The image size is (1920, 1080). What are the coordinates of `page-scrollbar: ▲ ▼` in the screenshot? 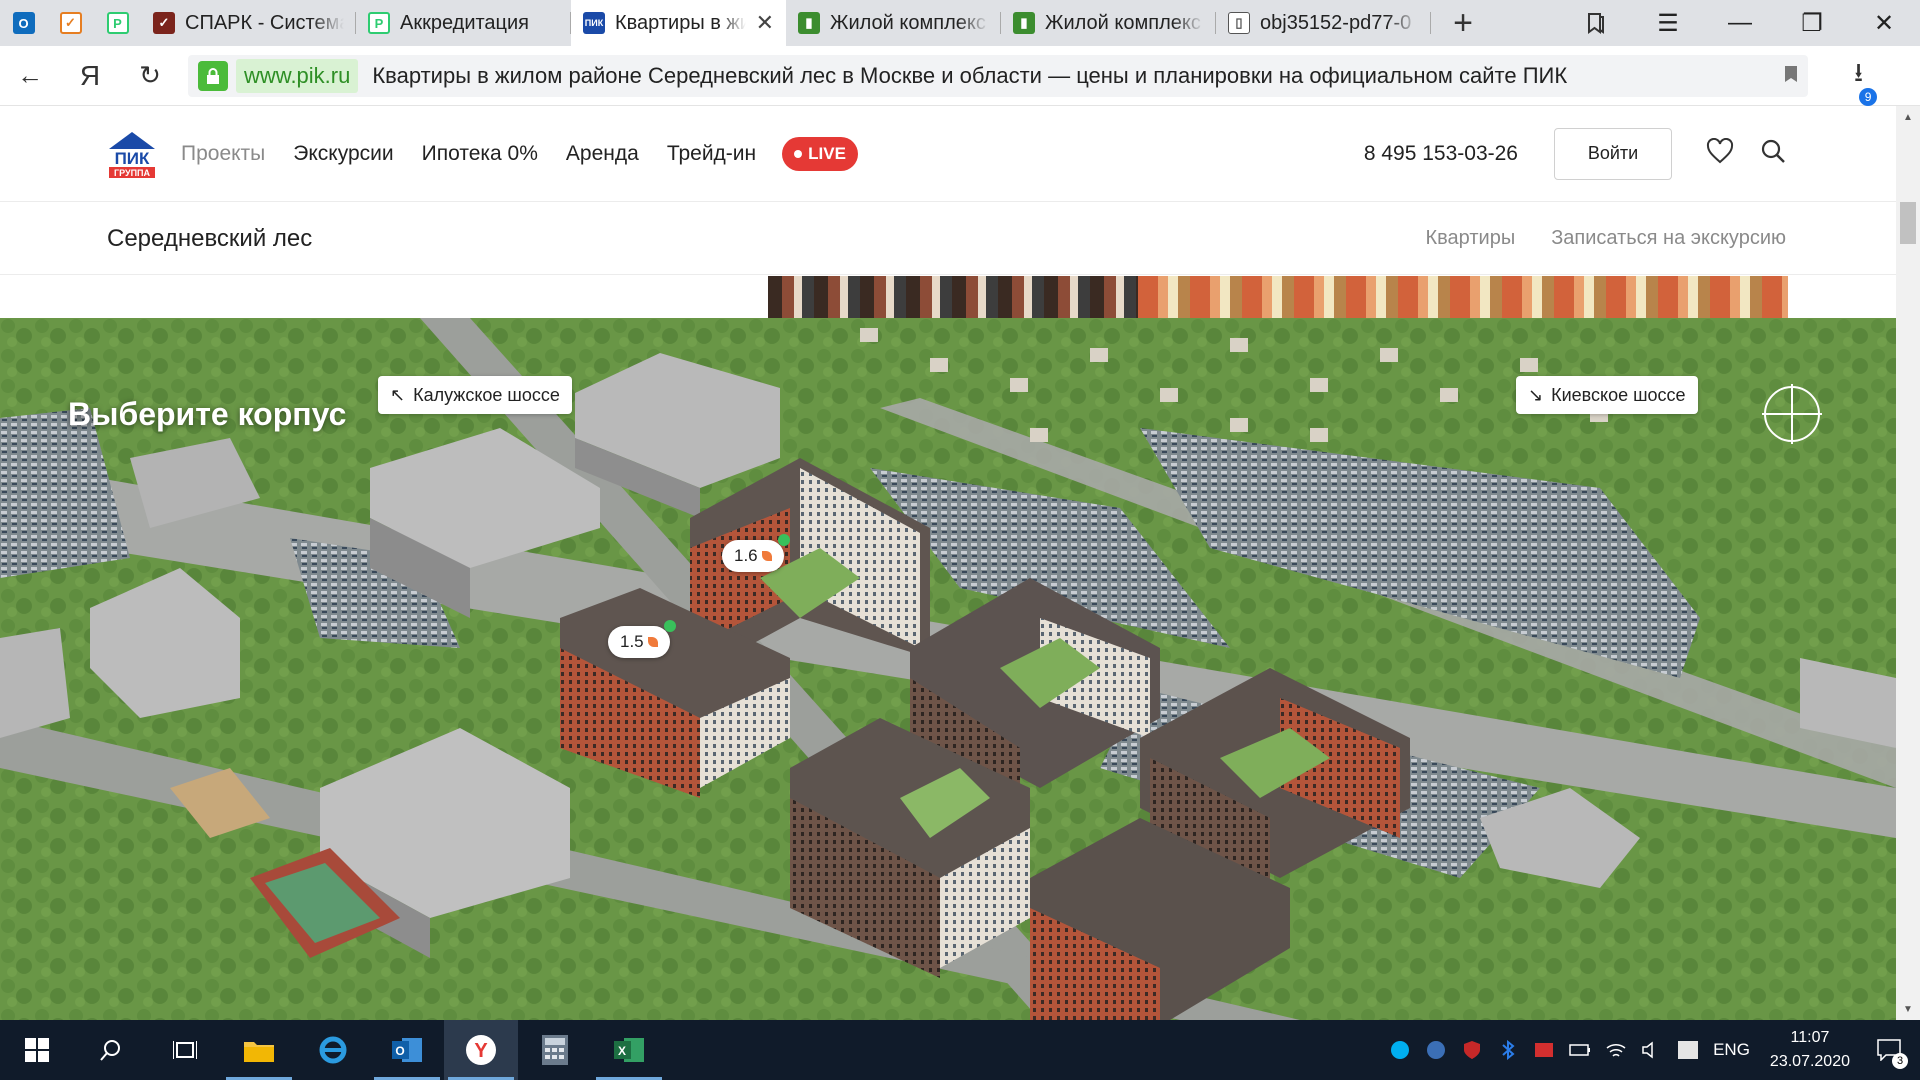 It's located at (1908, 563).